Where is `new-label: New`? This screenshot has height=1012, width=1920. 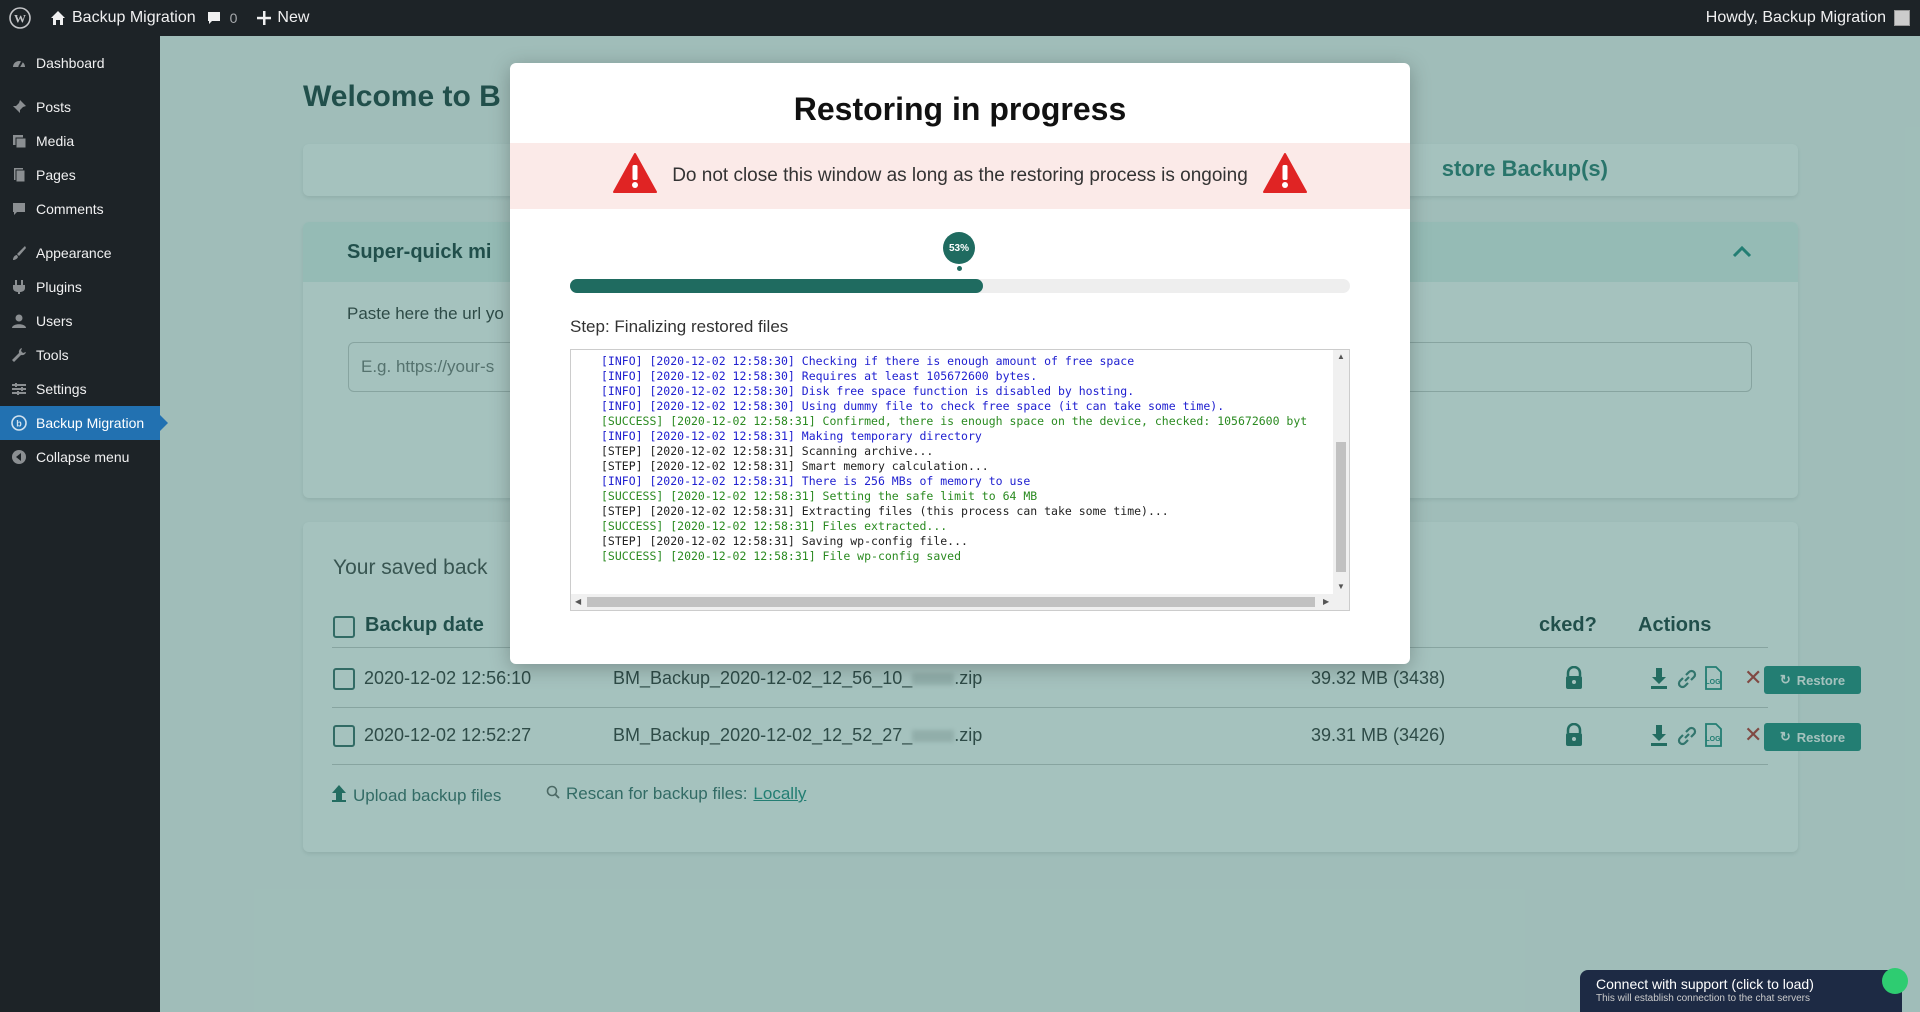 new-label: New is located at coordinates (293, 17).